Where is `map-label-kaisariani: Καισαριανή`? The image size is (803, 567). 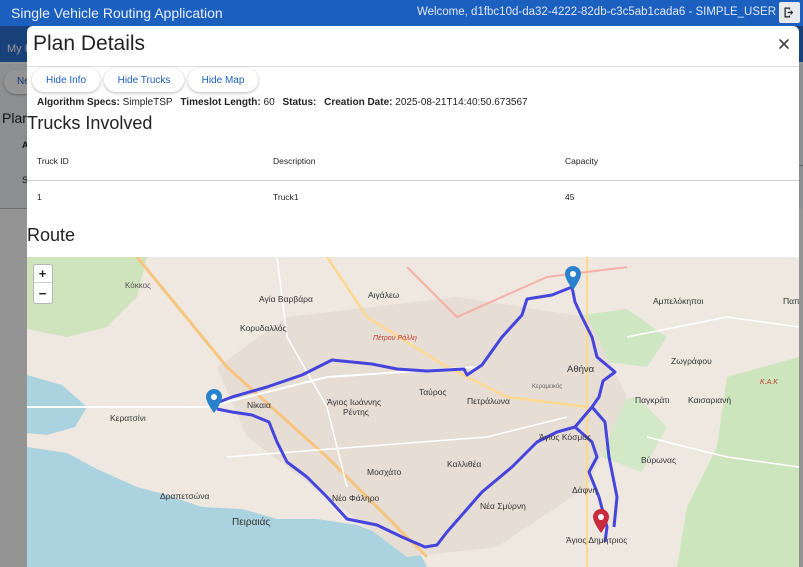
map-label-kaisariani: Καισαριανή is located at coordinates (710, 400).